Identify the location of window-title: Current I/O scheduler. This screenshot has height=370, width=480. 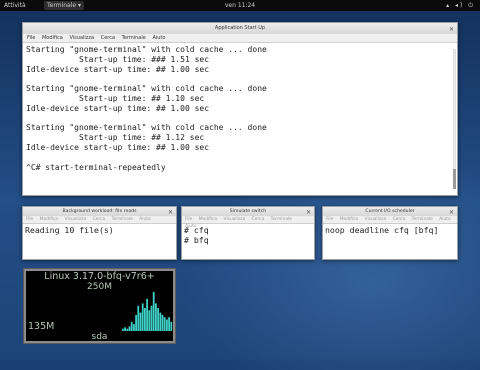
(390, 211).